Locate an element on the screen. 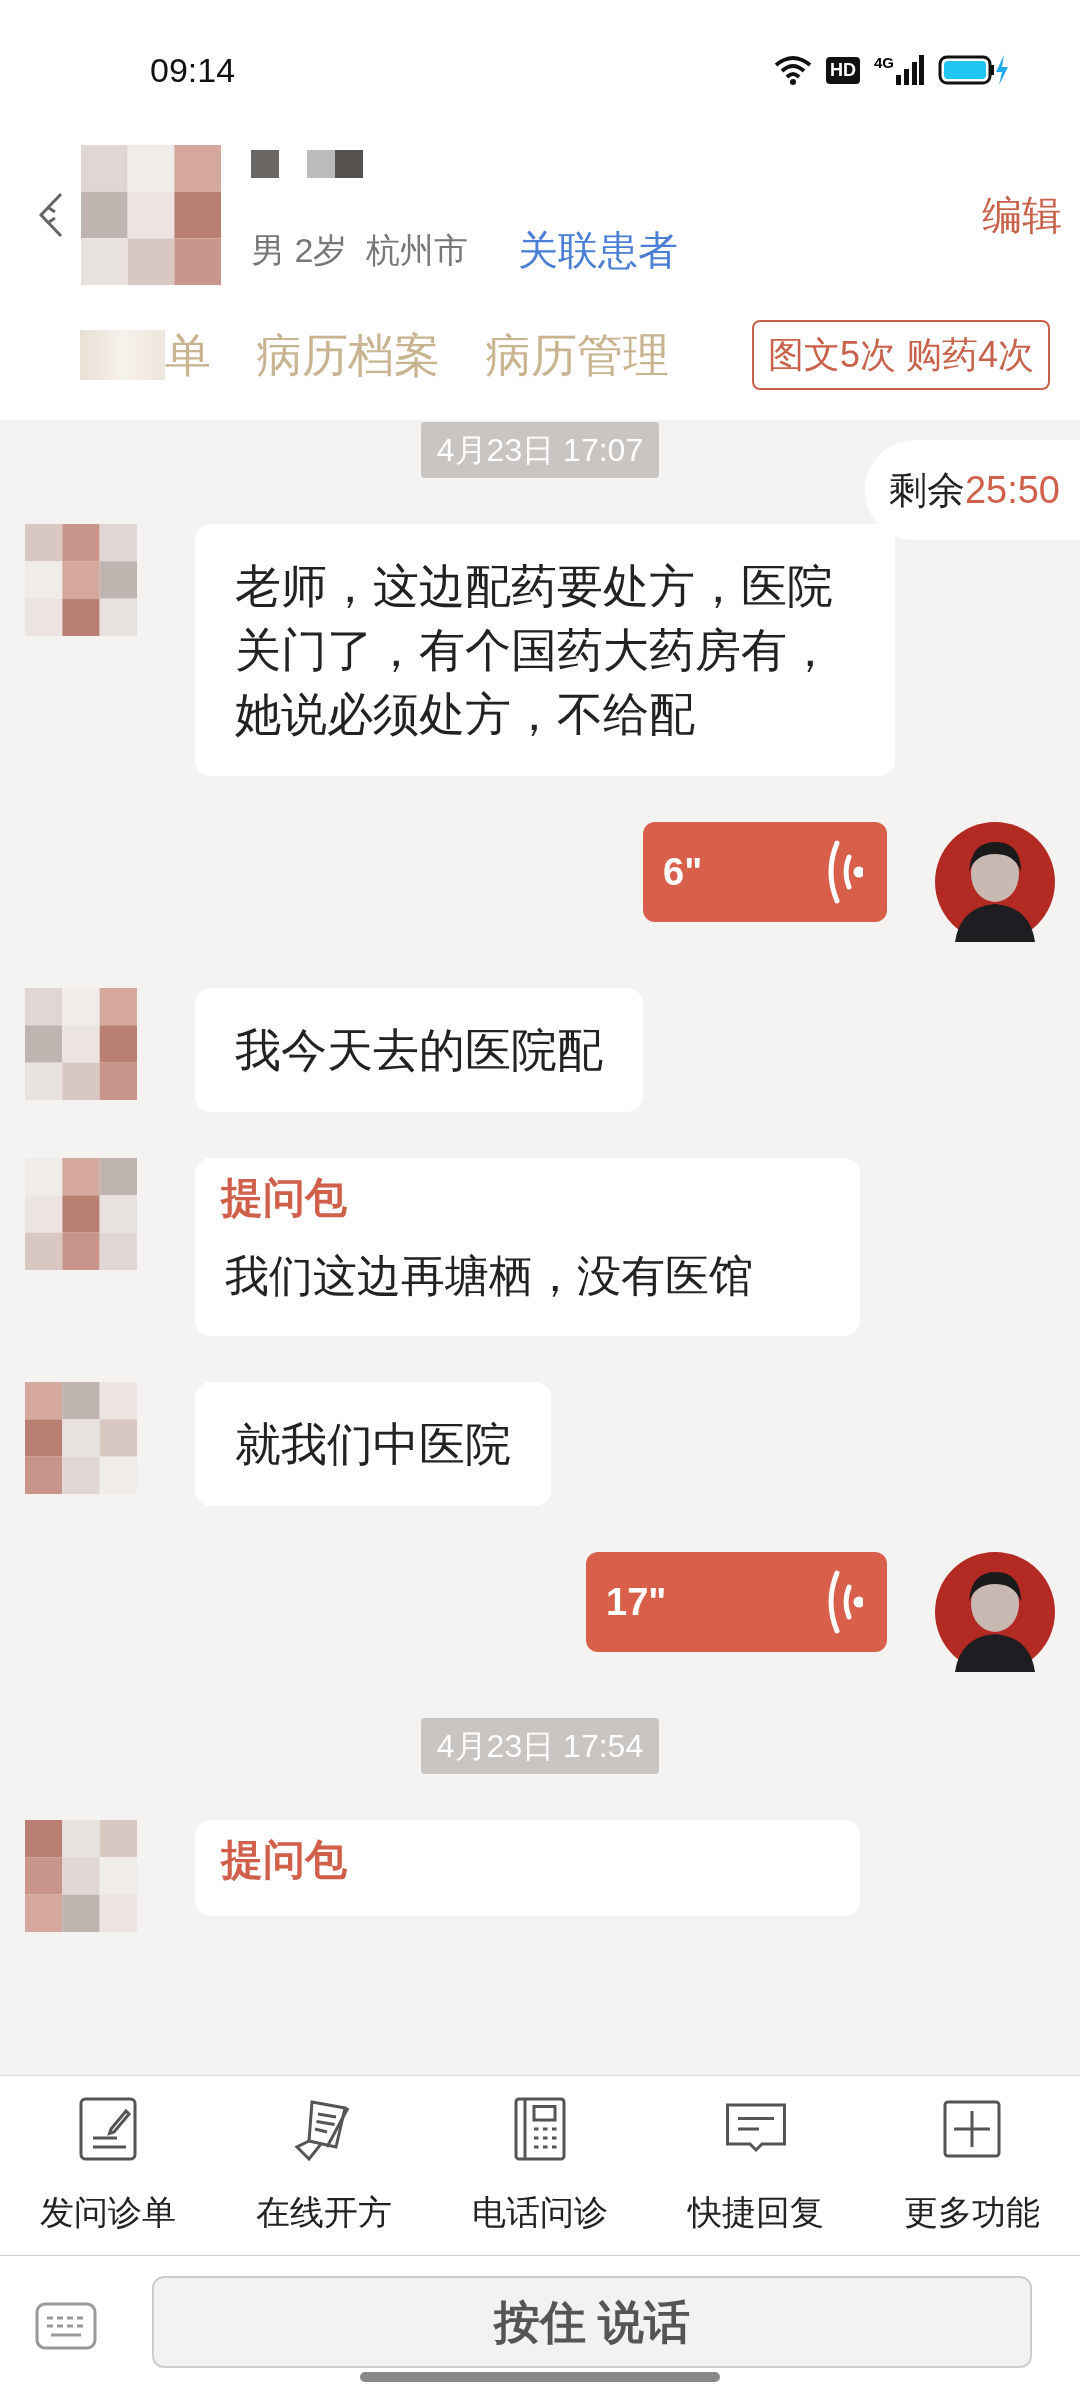 The height and width of the screenshot is (2400, 1080). time-remaining: 剩余25:50 is located at coordinates (974, 490).